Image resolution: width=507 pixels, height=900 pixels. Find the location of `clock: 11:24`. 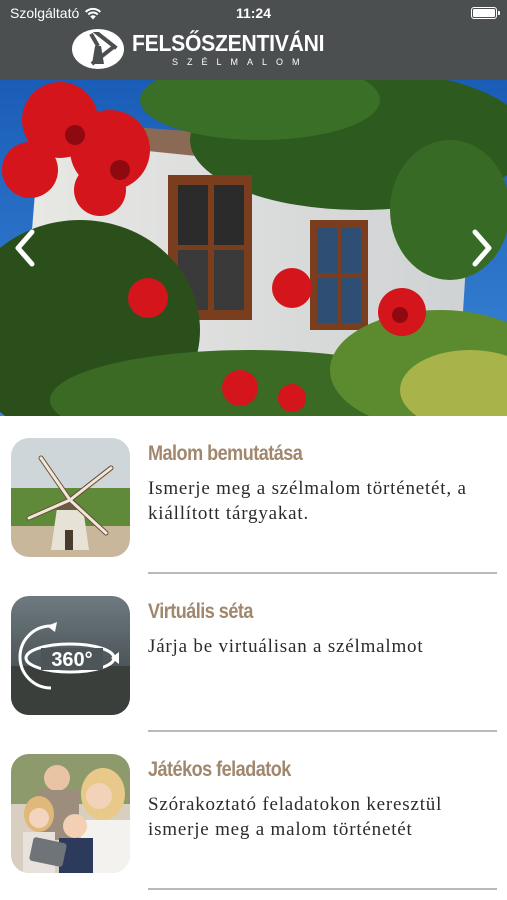

clock: 11:24 is located at coordinates (253, 13).